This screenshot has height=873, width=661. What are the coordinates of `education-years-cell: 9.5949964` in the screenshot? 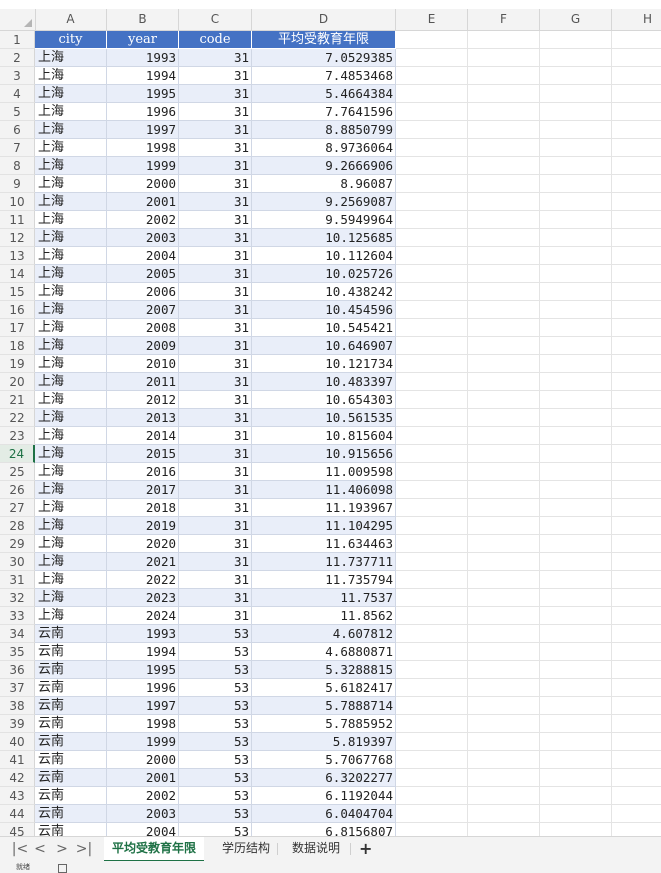 It's located at (324, 220).